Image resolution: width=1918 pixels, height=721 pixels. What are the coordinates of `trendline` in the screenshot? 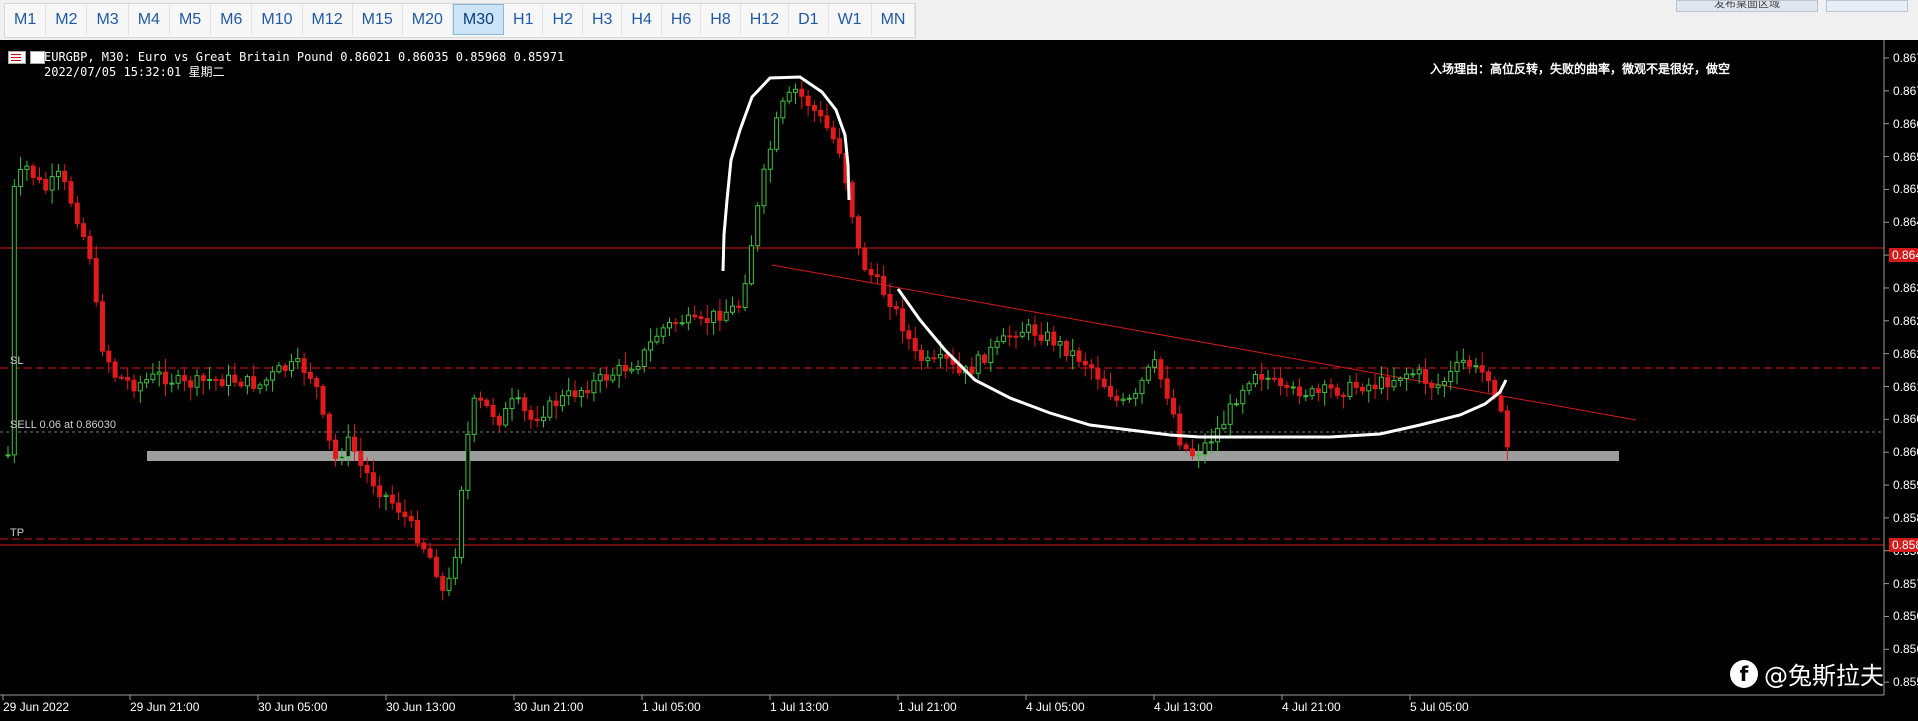 It's located at (1204, 342).